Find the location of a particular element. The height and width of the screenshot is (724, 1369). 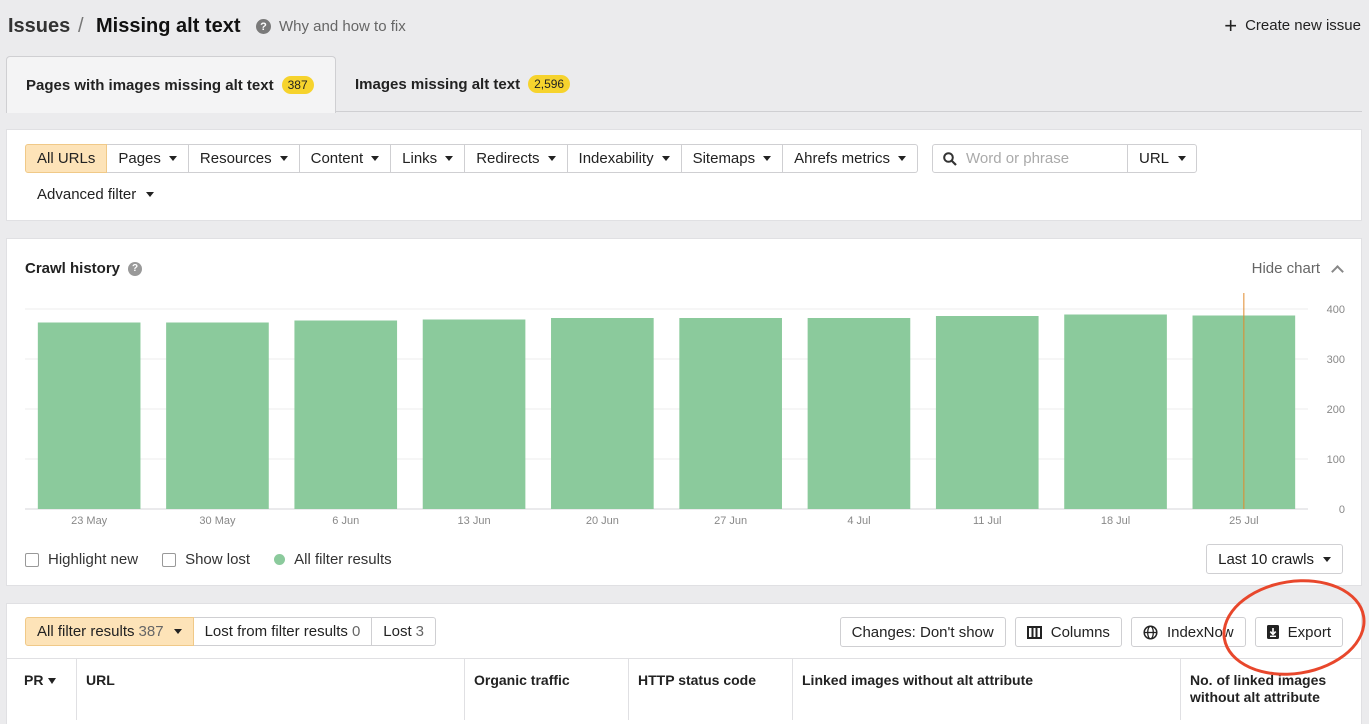

y-tick-label: 100 is located at coordinates (1336, 460).